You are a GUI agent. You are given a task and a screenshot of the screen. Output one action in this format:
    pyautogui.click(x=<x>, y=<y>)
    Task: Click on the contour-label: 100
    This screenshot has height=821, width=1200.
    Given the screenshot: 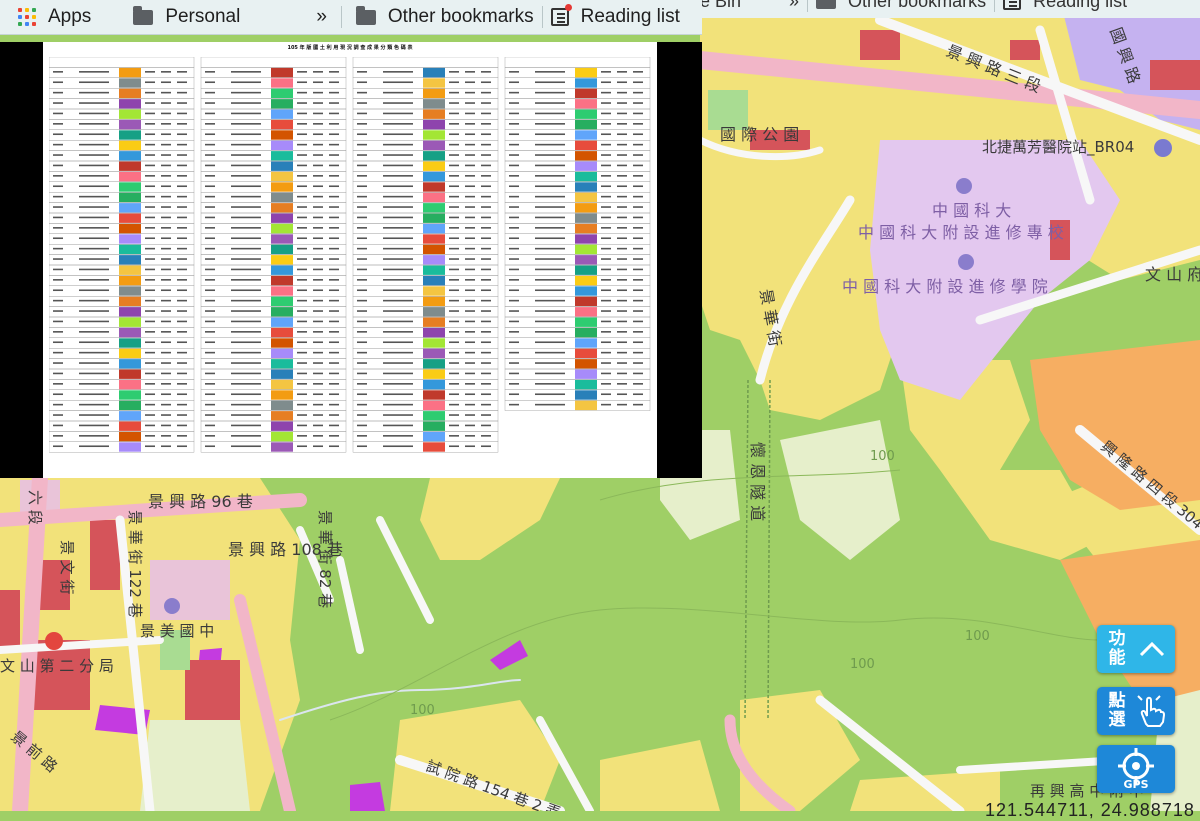 What is the action you would take?
    pyautogui.click(x=882, y=456)
    